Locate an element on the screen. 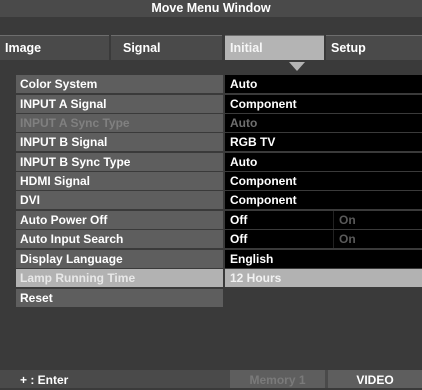 Image resolution: width=422 pixels, height=390 pixels. row-label: Auto Input Search is located at coordinates (119, 239).